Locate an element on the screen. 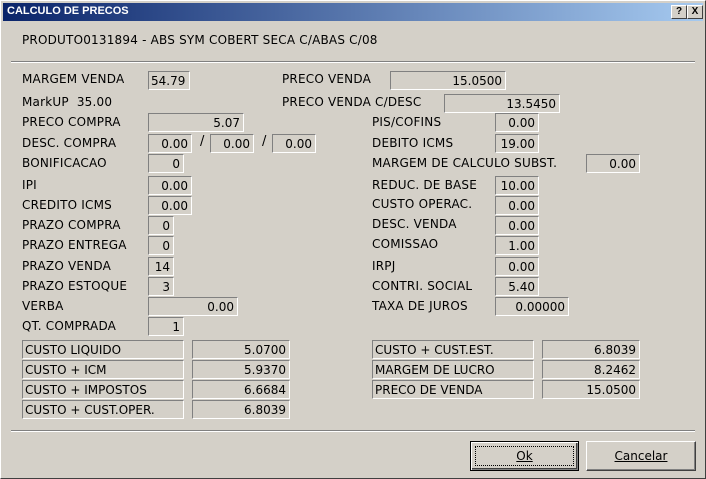 This screenshot has width=706, height=479. prazo-venda-field: 14 is located at coordinates (161, 266).